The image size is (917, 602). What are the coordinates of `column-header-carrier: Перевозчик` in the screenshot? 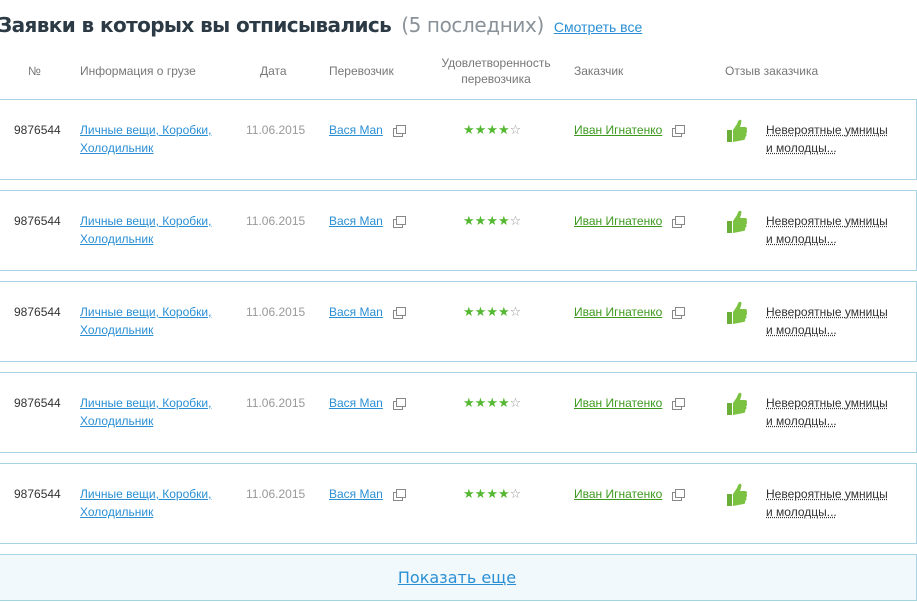 It's located at (361, 71).